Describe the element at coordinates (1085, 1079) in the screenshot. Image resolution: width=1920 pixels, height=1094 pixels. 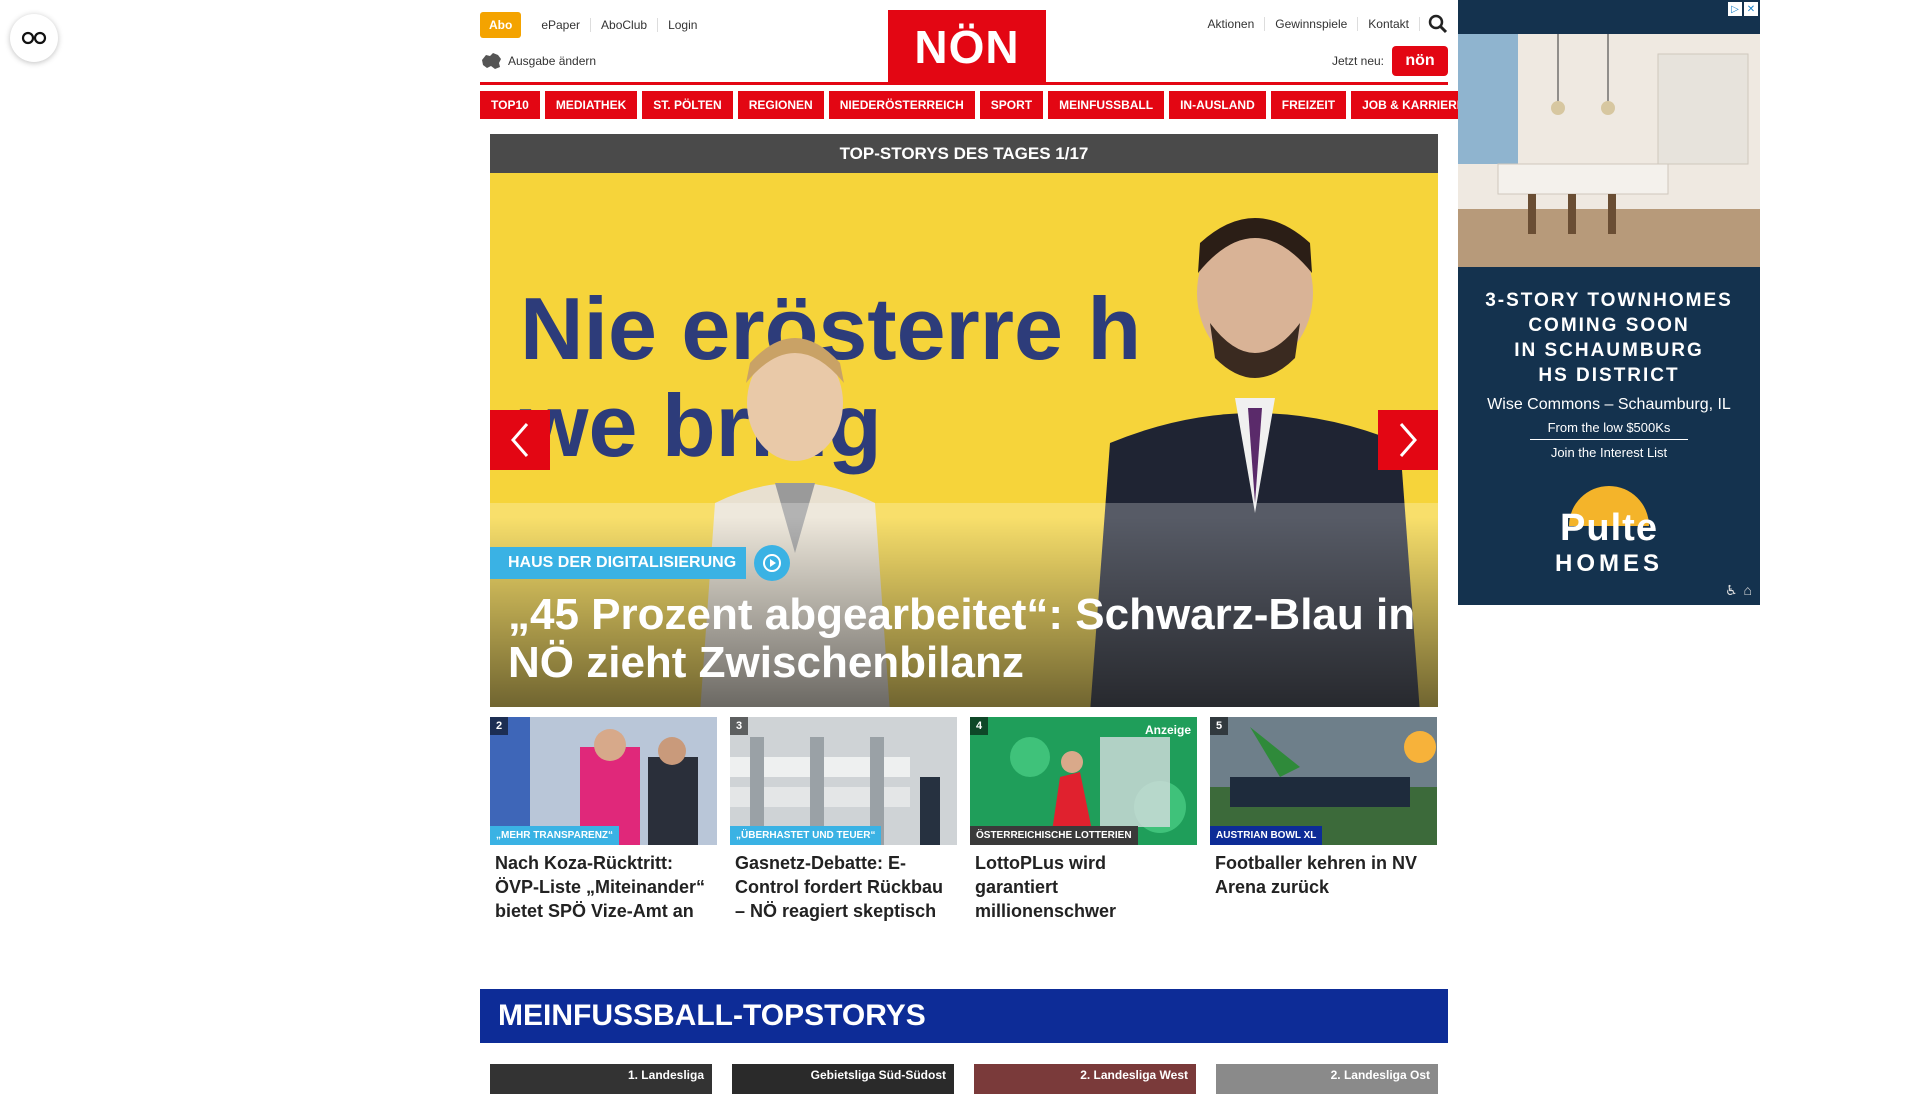
I see `meinfussball-card: 2. Landesliga West` at that location.